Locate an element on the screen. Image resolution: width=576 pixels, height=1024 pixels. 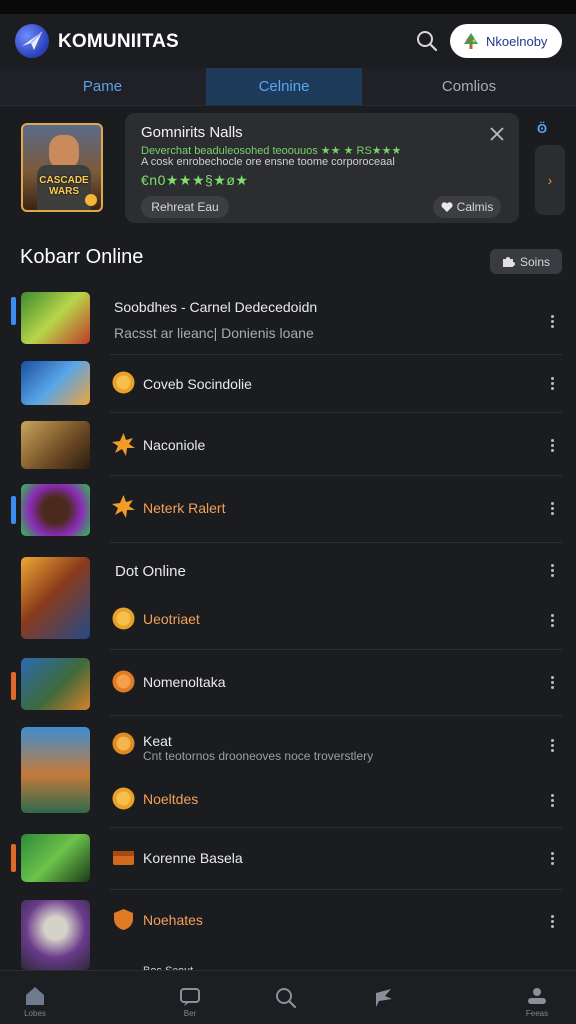
coin-icon is located at coordinates (91, 200).